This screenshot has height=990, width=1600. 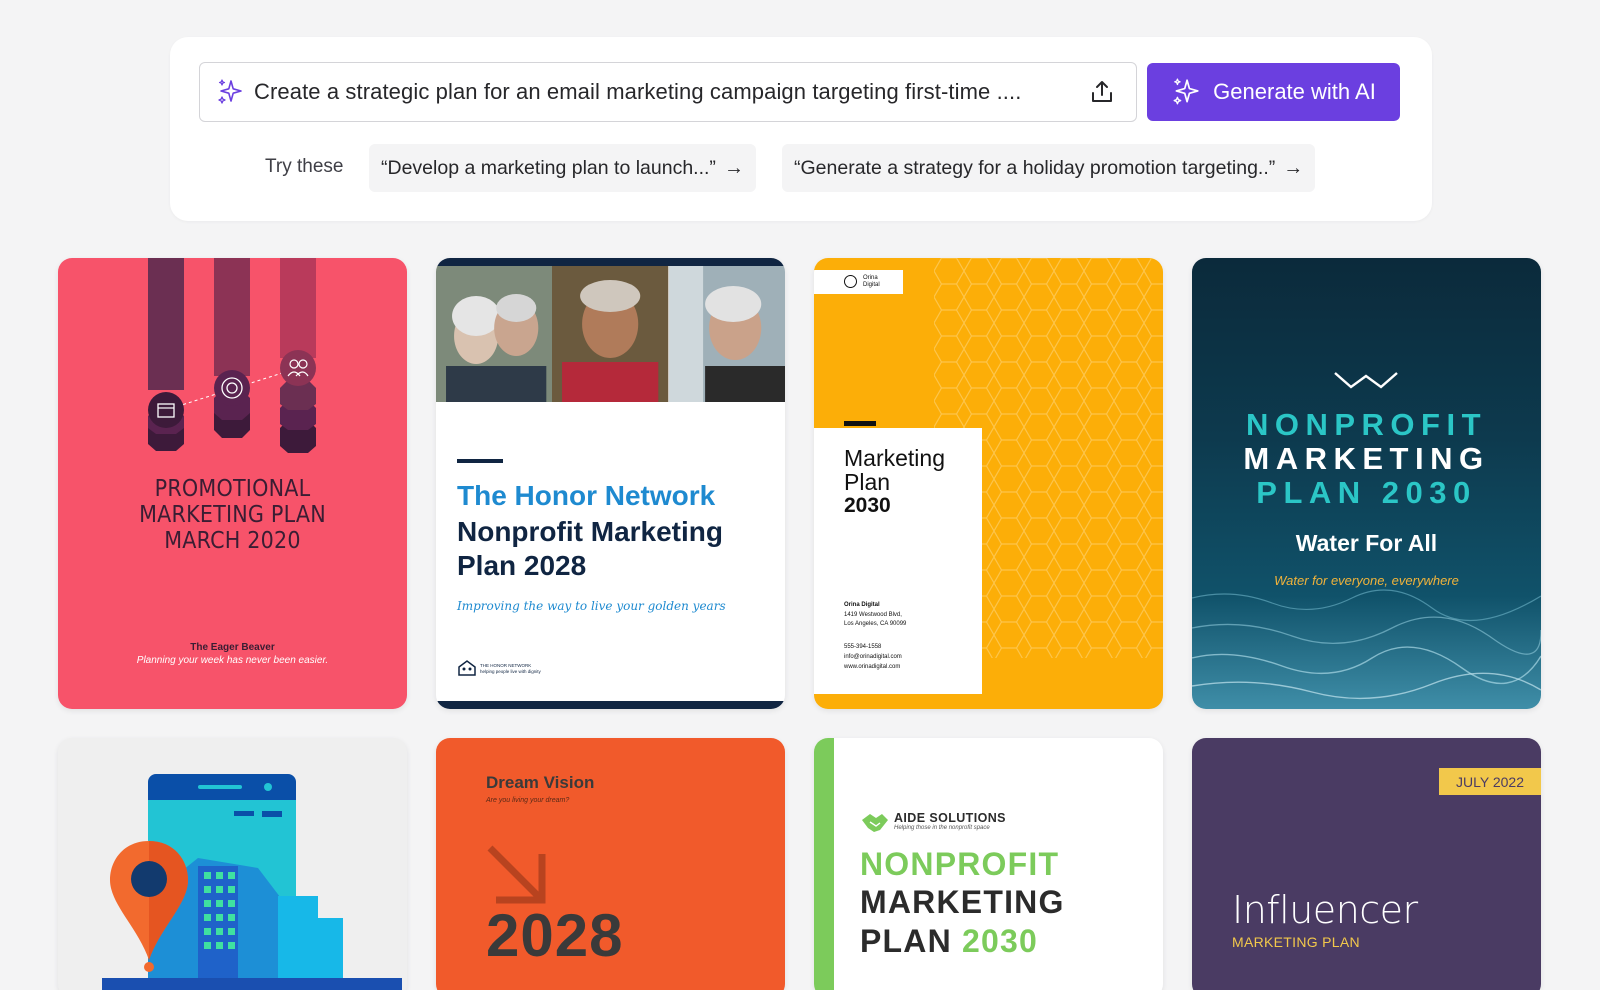 I want to click on green-side-bar, so click(x=824, y=864).